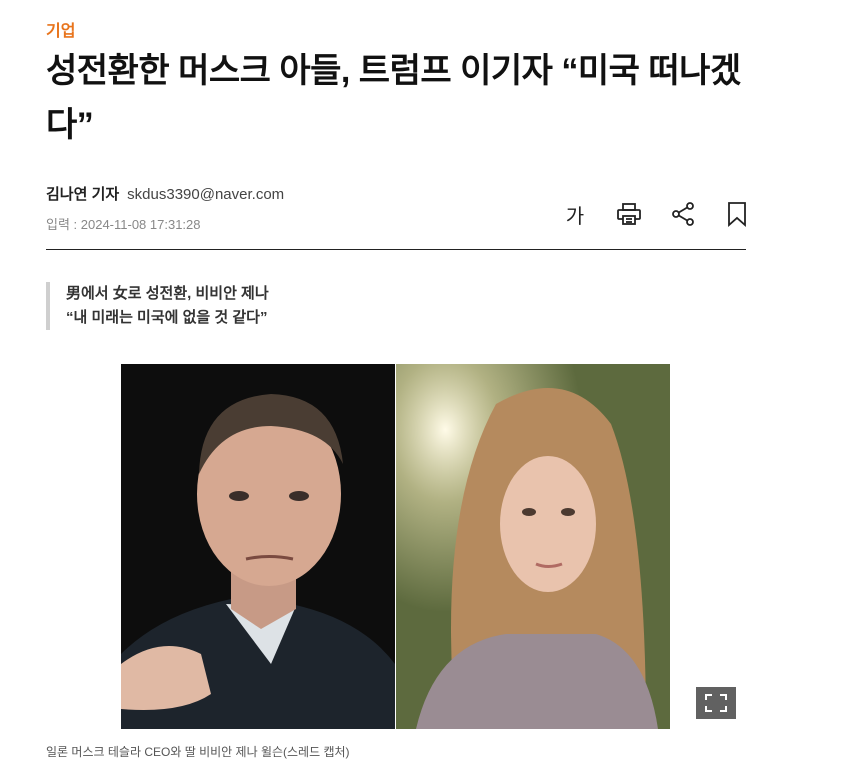 The height and width of the screenshot is (773, 841). I want to click on print-button, so click(629, 214).